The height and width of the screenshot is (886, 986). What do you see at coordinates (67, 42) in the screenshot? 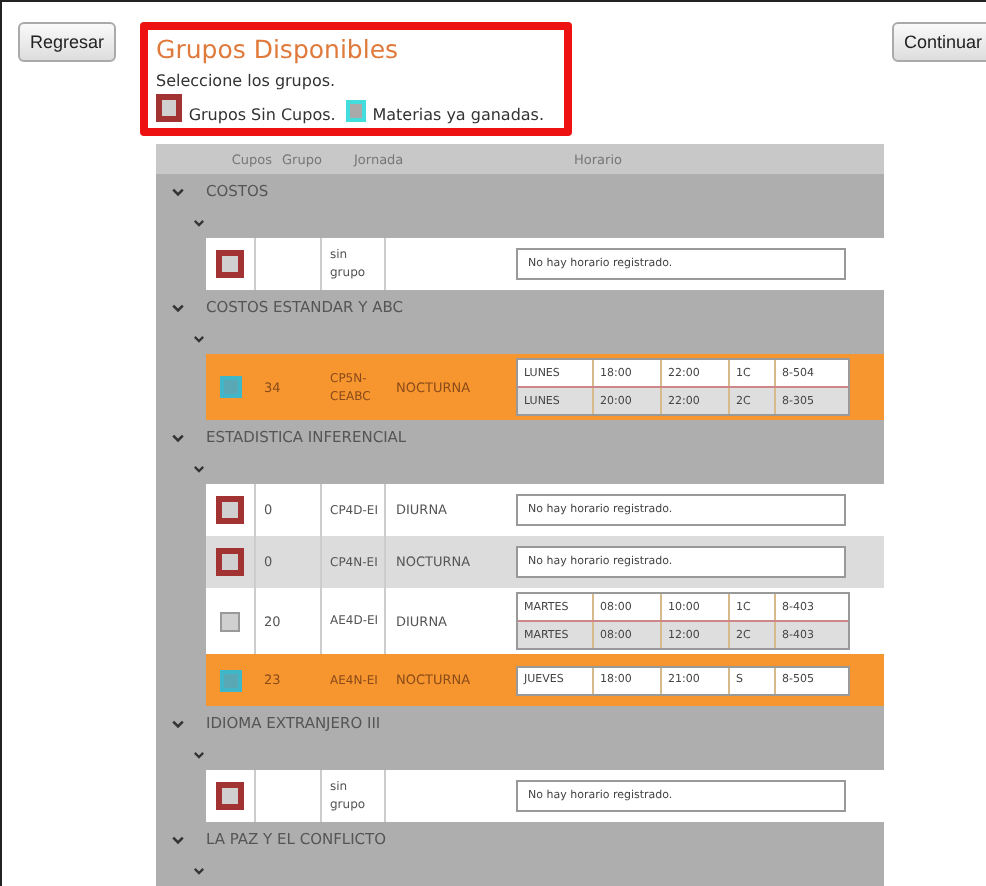
I see `back-button: Regresar` at bounding box center [67, 42].